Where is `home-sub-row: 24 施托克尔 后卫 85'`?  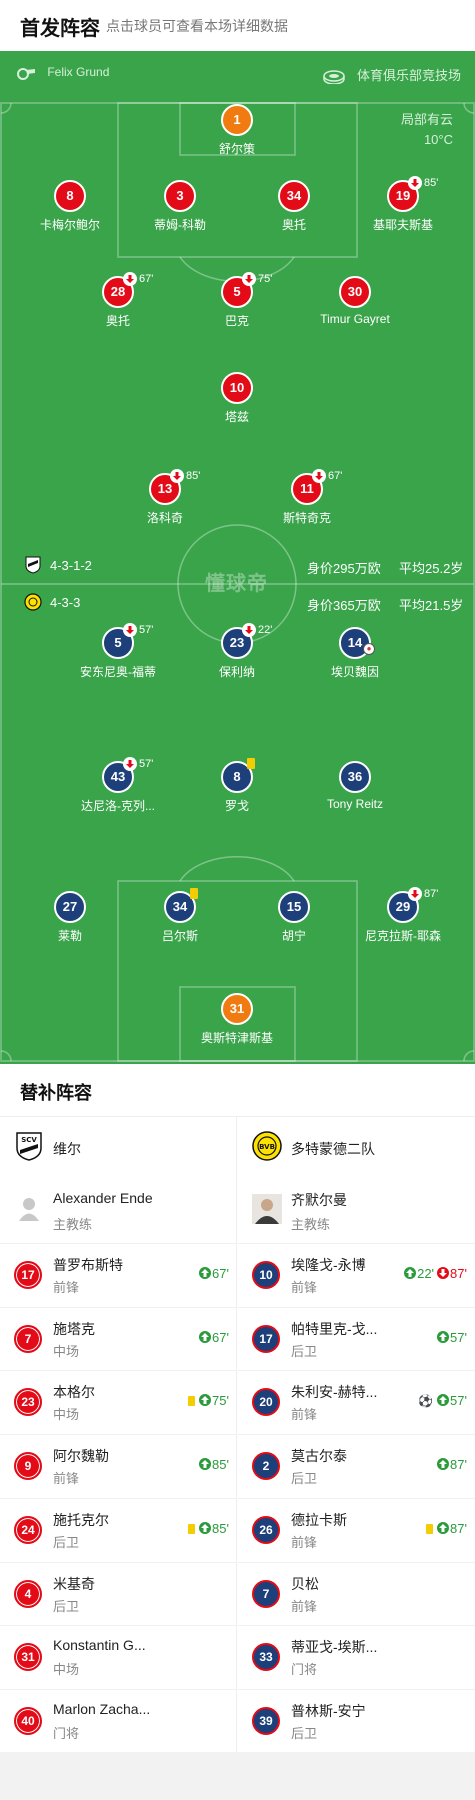 home-sub-row: 24 施托克尔 后卫 85' is located at coordinates (118, 1529).